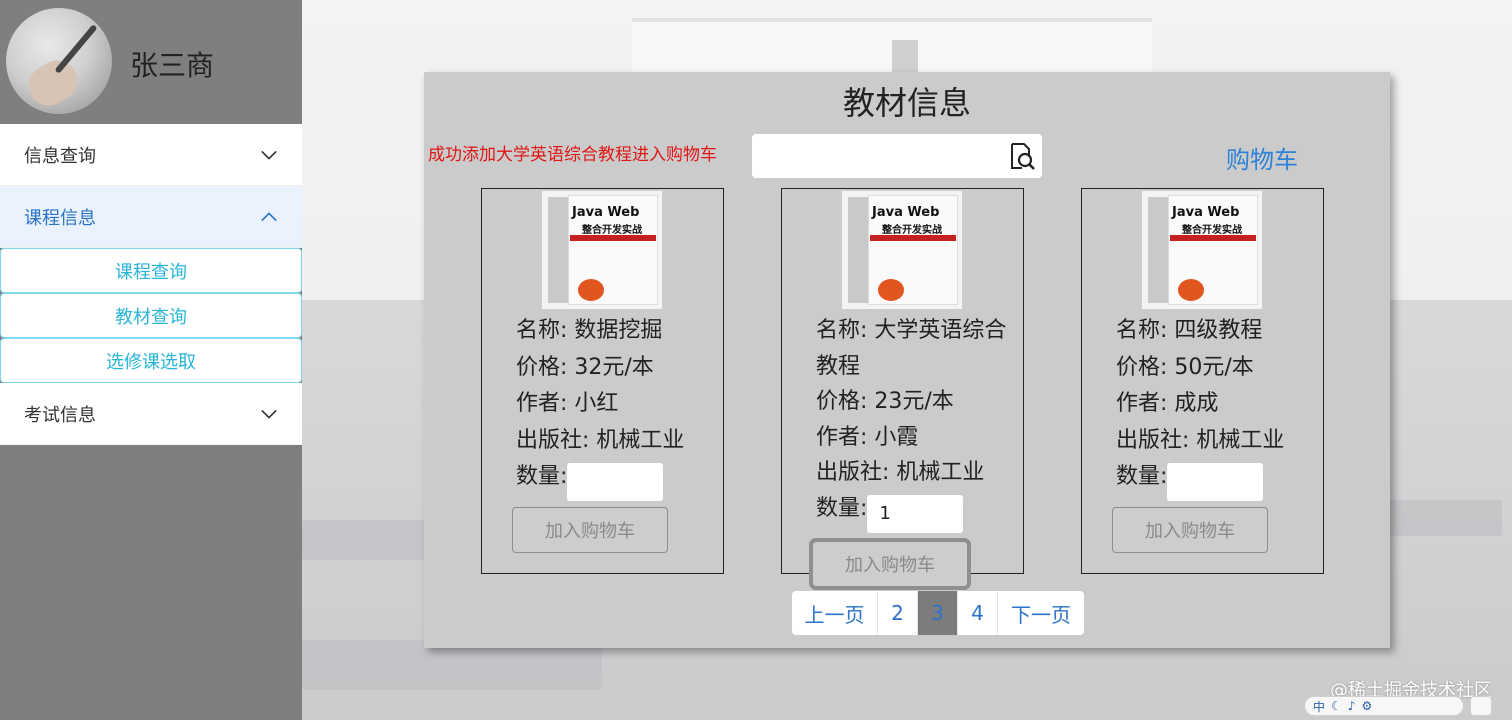 This screenshot has height=720, width=1512. Describe the element at coordinates (151, 414) in the screenshot. I see `menu-item-exam-info: 考试信息` at that location.